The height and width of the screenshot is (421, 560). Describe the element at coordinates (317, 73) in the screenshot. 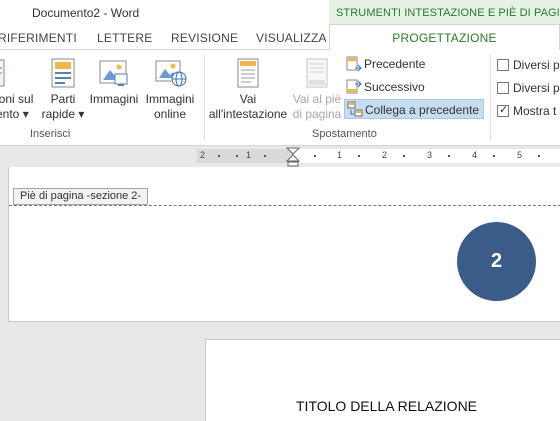

I see `goto-footer-icon` at that location.